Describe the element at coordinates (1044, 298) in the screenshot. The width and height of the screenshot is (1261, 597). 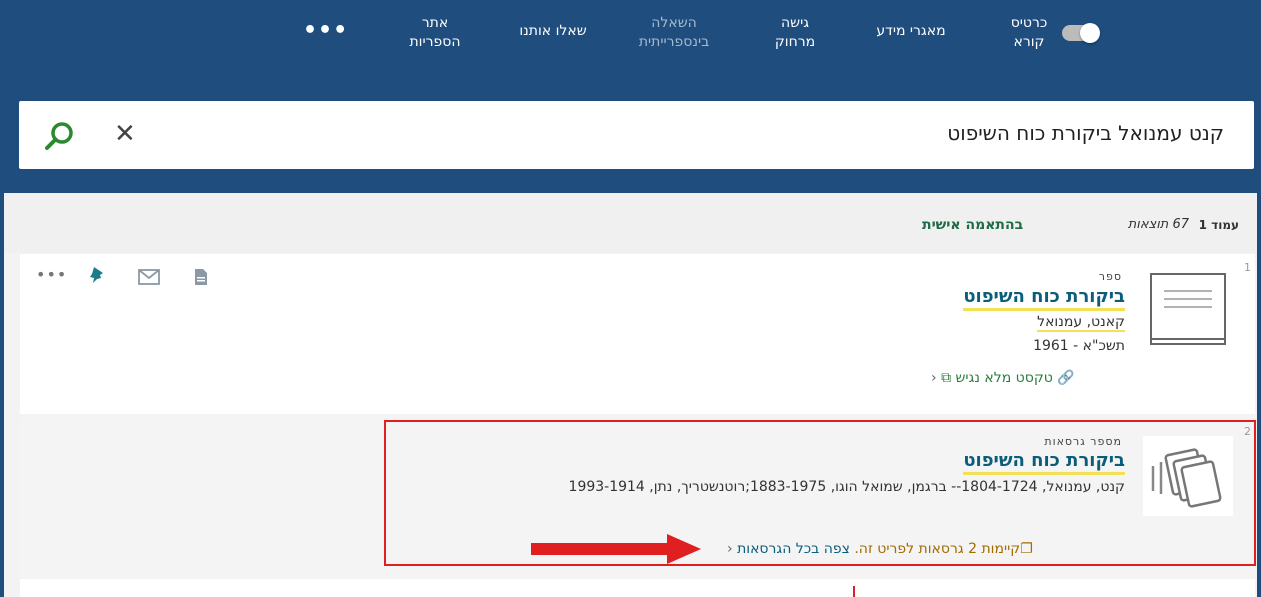
I see `result-title: ביקורת כוח השיפוט` at that location.